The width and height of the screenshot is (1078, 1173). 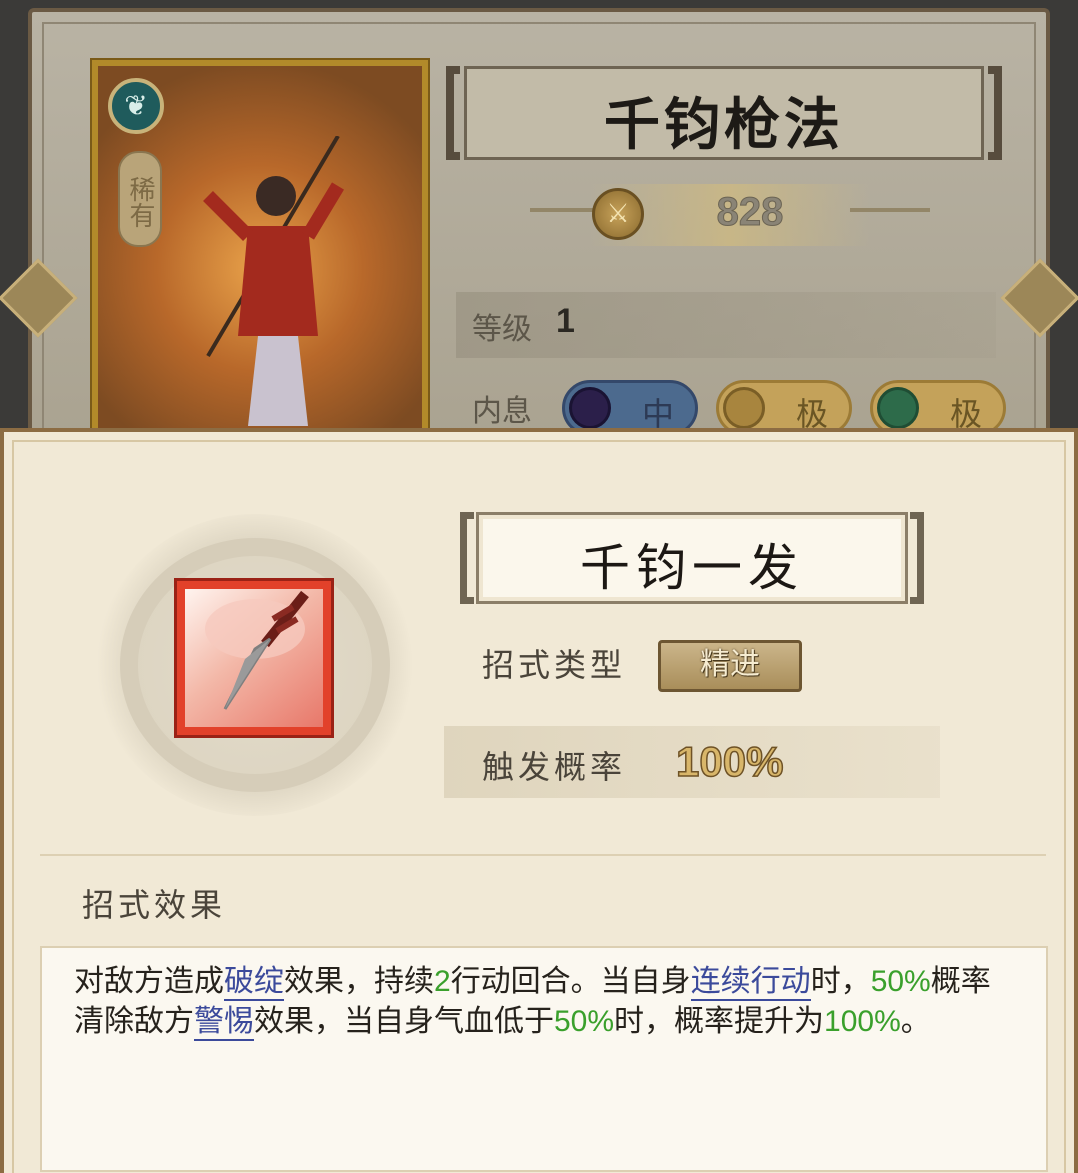 What do you see at coordinates (154, 905) in the screenshot?
I see `effect-label: 招式效果` at bounding box center [154, 905].